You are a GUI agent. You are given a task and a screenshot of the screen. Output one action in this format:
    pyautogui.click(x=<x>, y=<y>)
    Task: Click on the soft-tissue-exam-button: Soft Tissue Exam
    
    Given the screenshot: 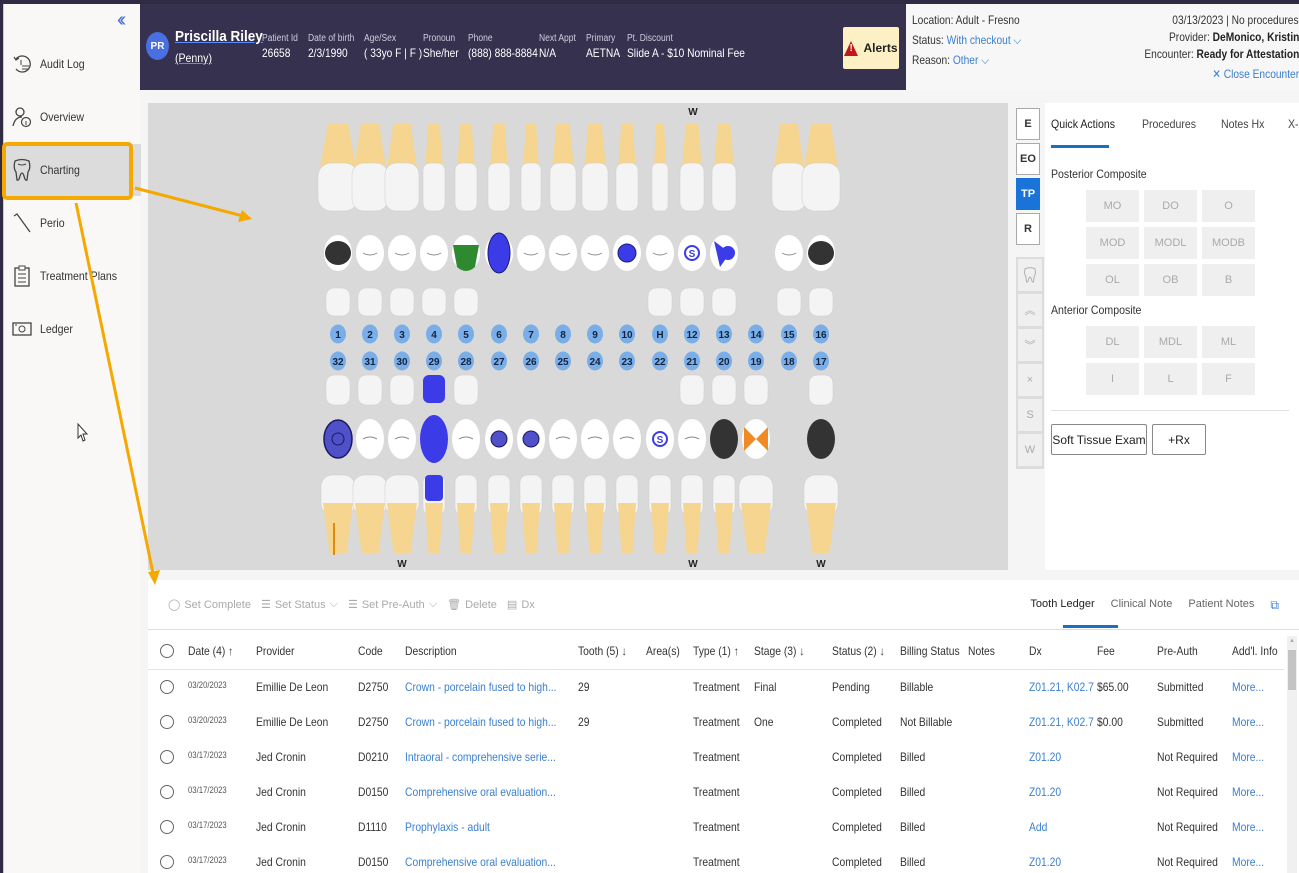 What is the action you would take?
    pyautogui.click(x=1099, y=439)
    